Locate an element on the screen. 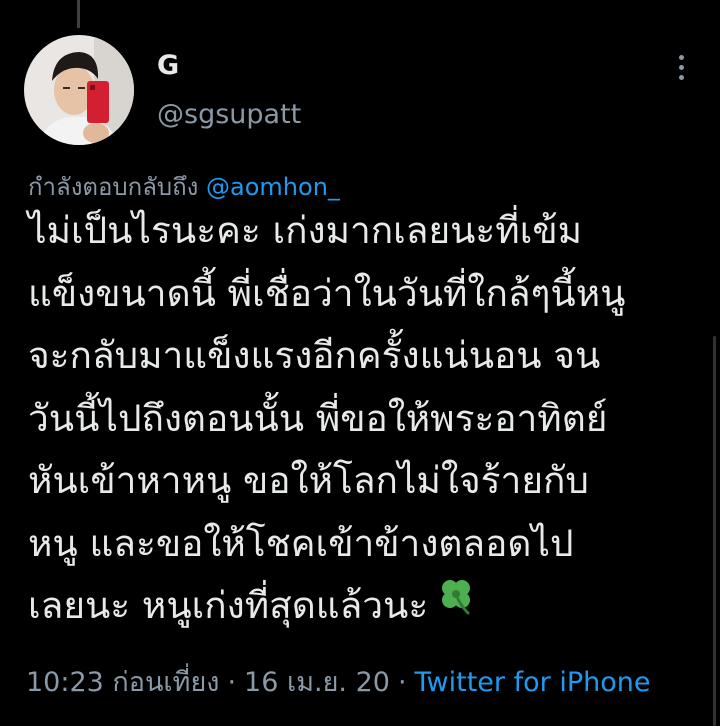 The height and width of the screenshot is (726, 720). tweet-date: 16 เม.ย. 20 is located at coordinates (317, 682).